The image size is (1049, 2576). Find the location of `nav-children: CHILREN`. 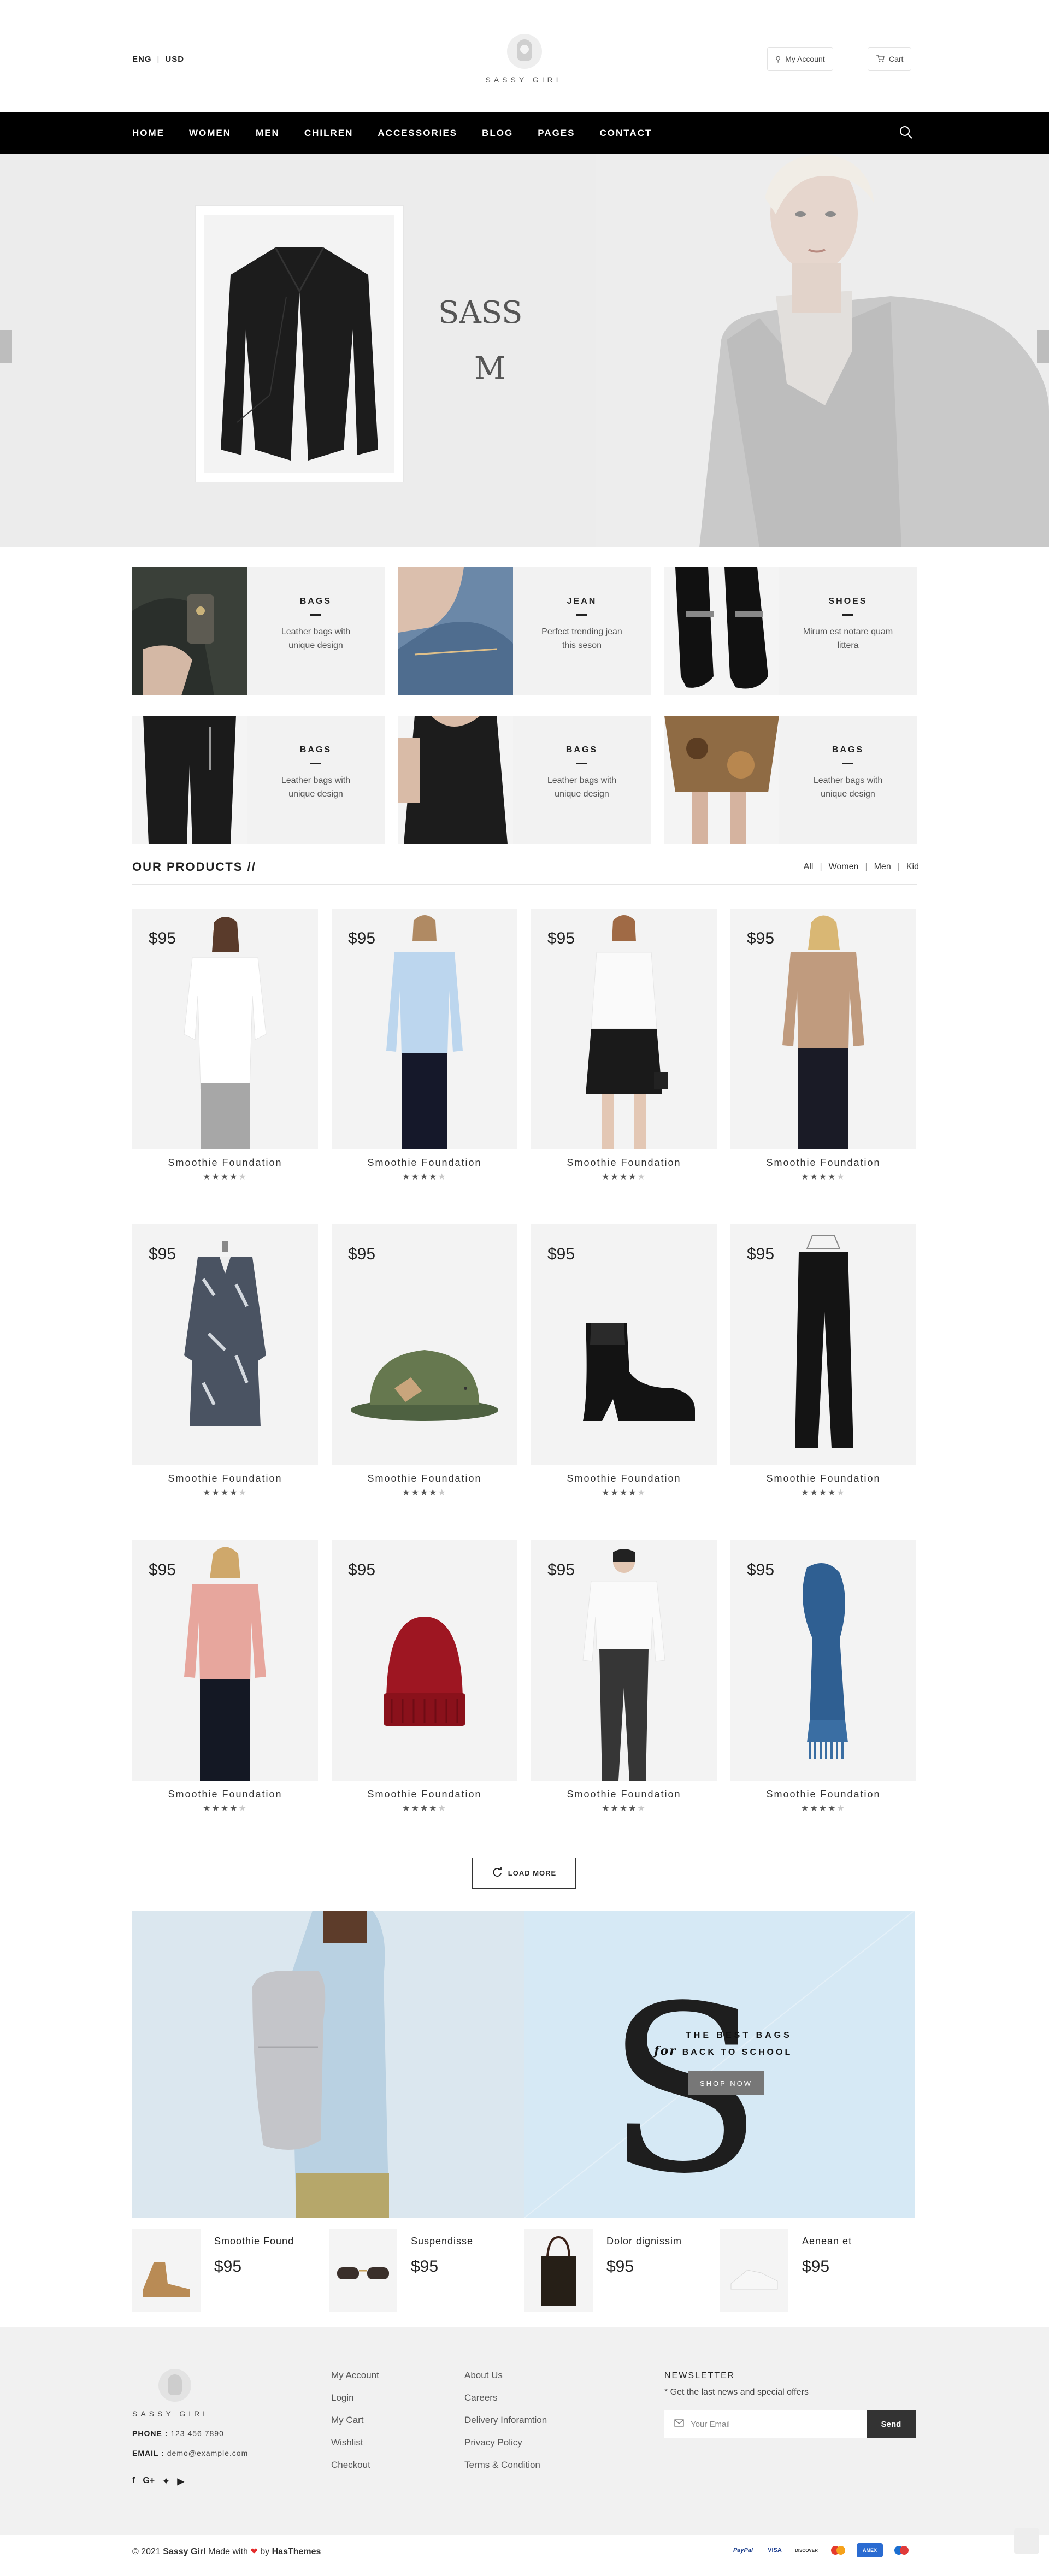

nav-children: CHILREN is located at coordinates (329, 133).